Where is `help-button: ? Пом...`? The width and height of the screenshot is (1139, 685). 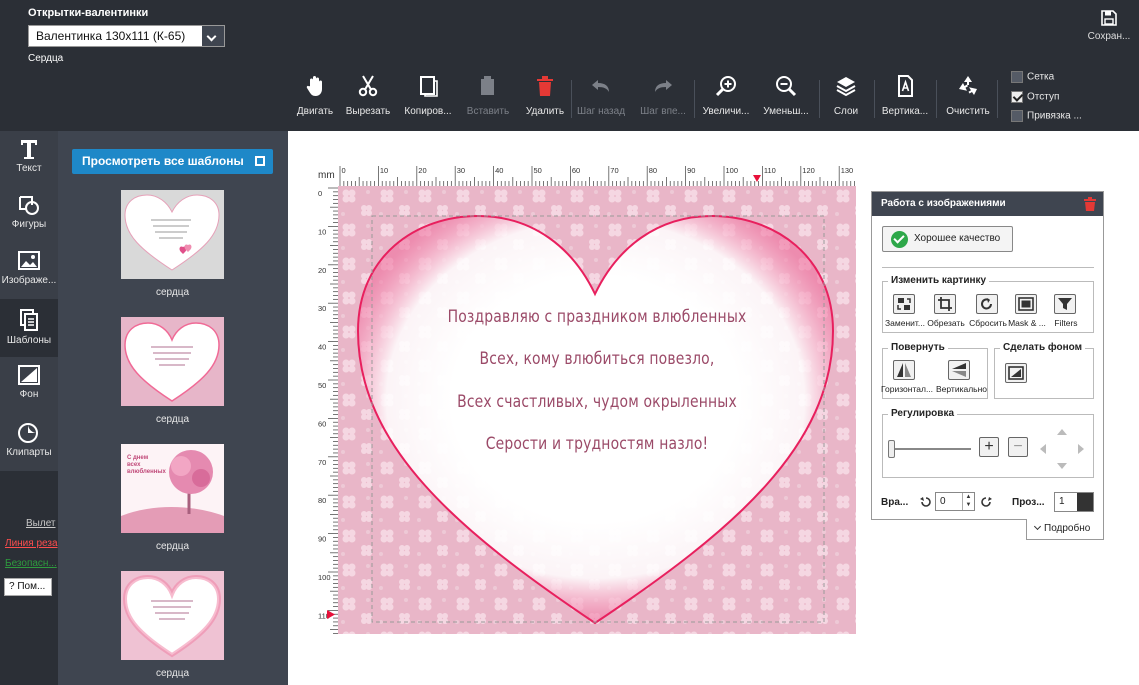
help-button: ? Пом... is located at coordinates (28, 587).